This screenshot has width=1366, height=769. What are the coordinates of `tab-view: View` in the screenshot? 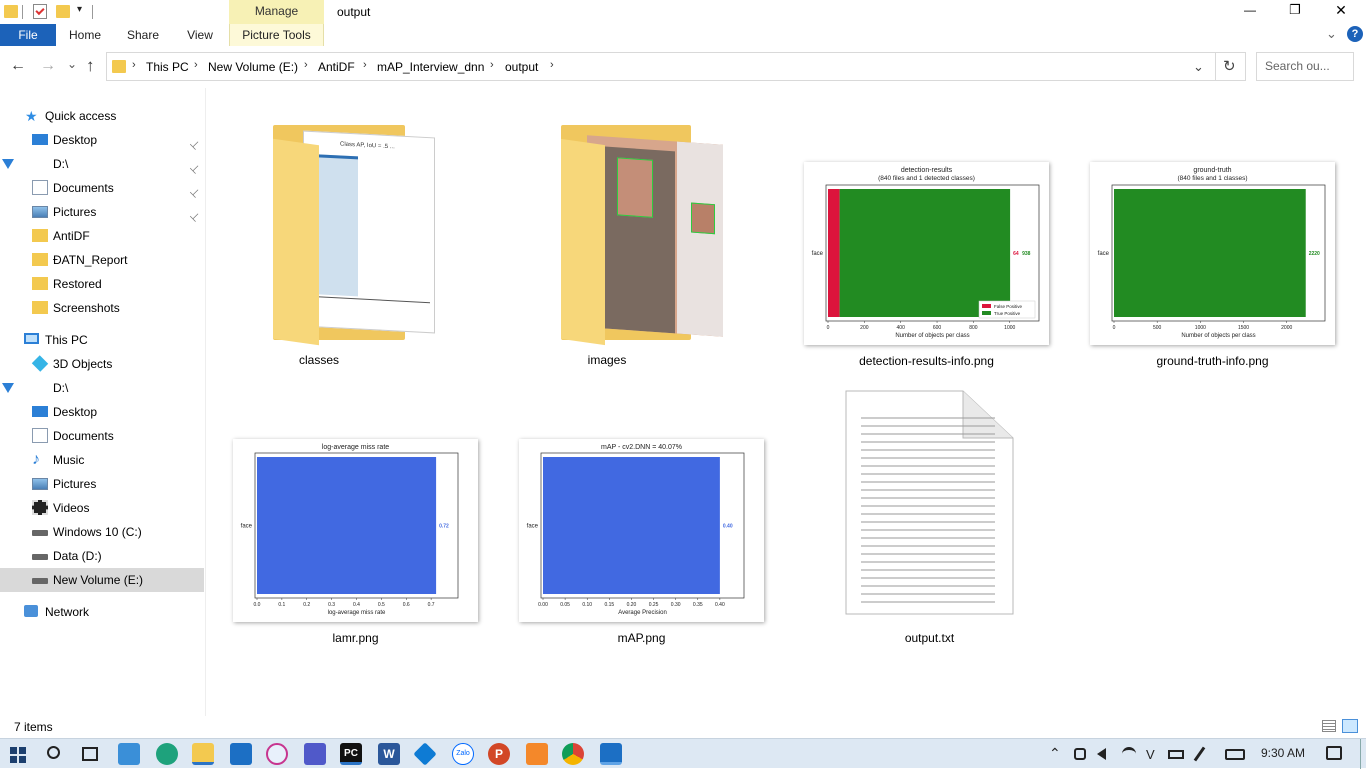 It's located at (200, 35).